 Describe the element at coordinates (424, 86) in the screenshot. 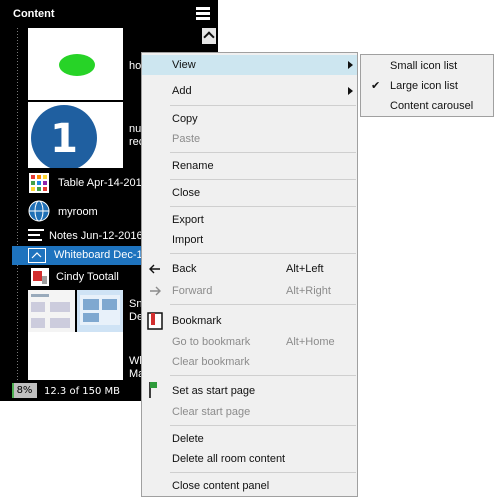

I see `submenu-item-label: Large icon list` at that location.